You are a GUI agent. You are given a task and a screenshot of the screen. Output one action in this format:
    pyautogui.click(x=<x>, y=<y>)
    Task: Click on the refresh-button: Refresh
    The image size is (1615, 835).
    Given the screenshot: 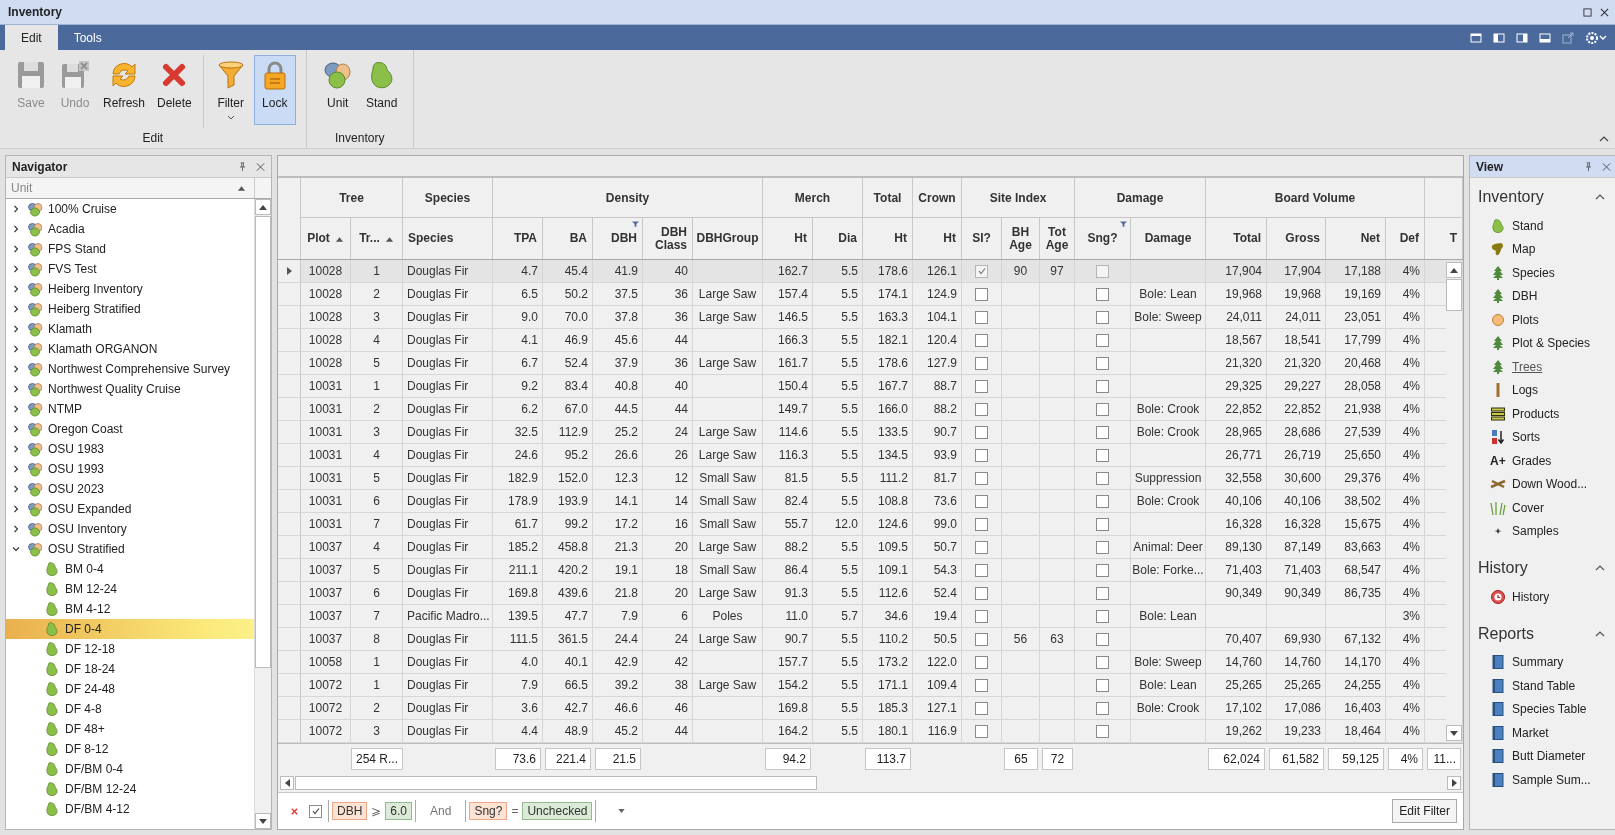 What is the action you would take?
    pyautogui.click(x=124, y=90)
    